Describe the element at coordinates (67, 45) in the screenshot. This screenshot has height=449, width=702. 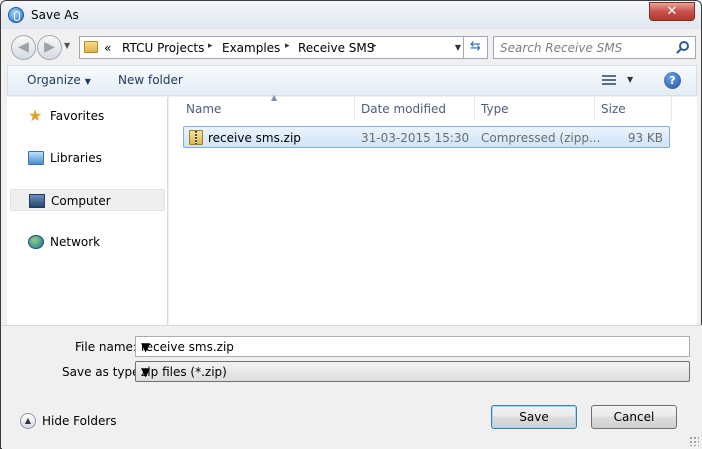
I see `recent-locations-caret-icon: ▼` at that location.